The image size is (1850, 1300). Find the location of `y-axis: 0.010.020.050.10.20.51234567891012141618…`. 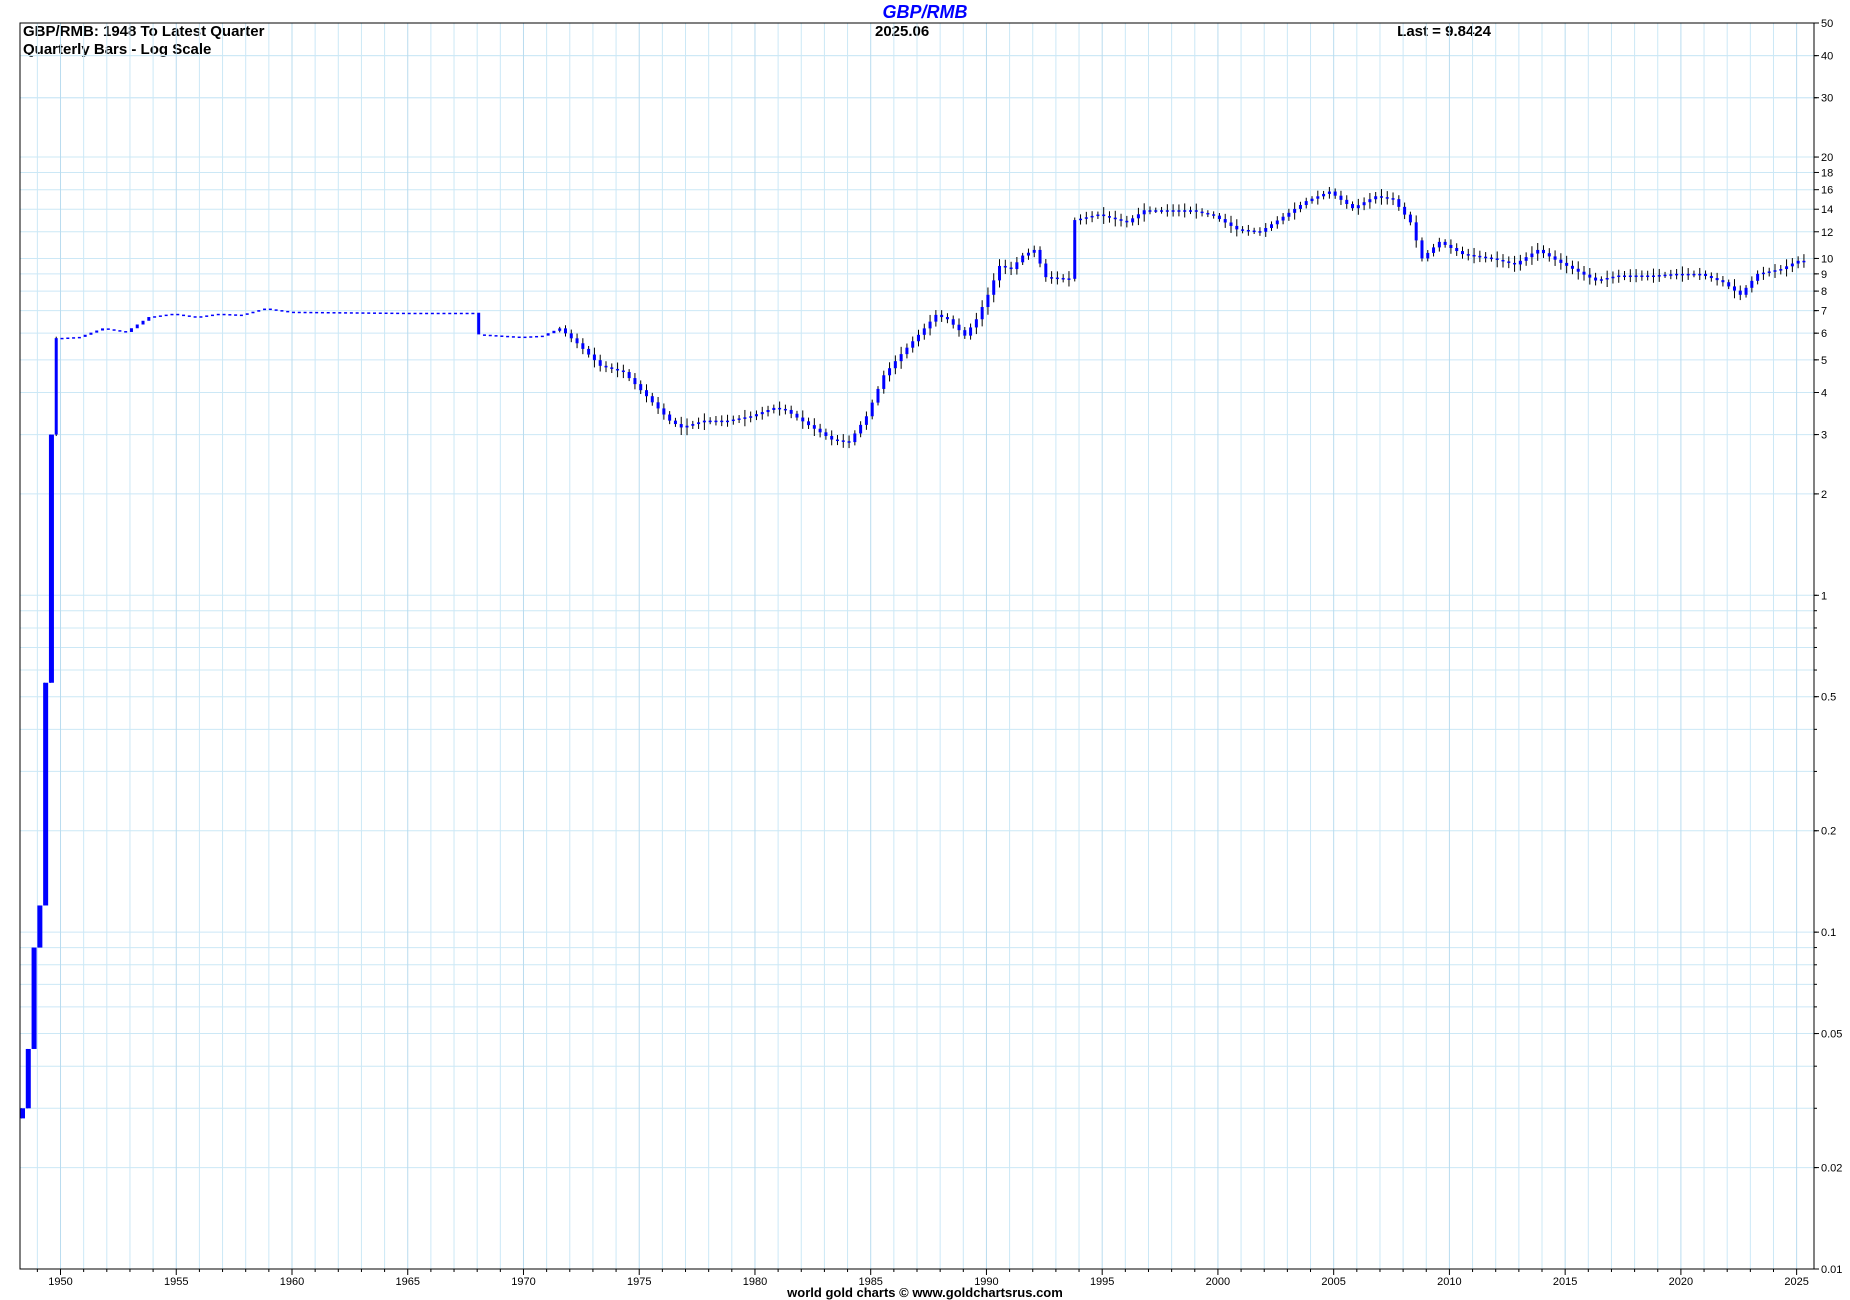

y-axis: 0.010.020.050.10.20.51234567891012141618… is located at coordinates (1828, 647).